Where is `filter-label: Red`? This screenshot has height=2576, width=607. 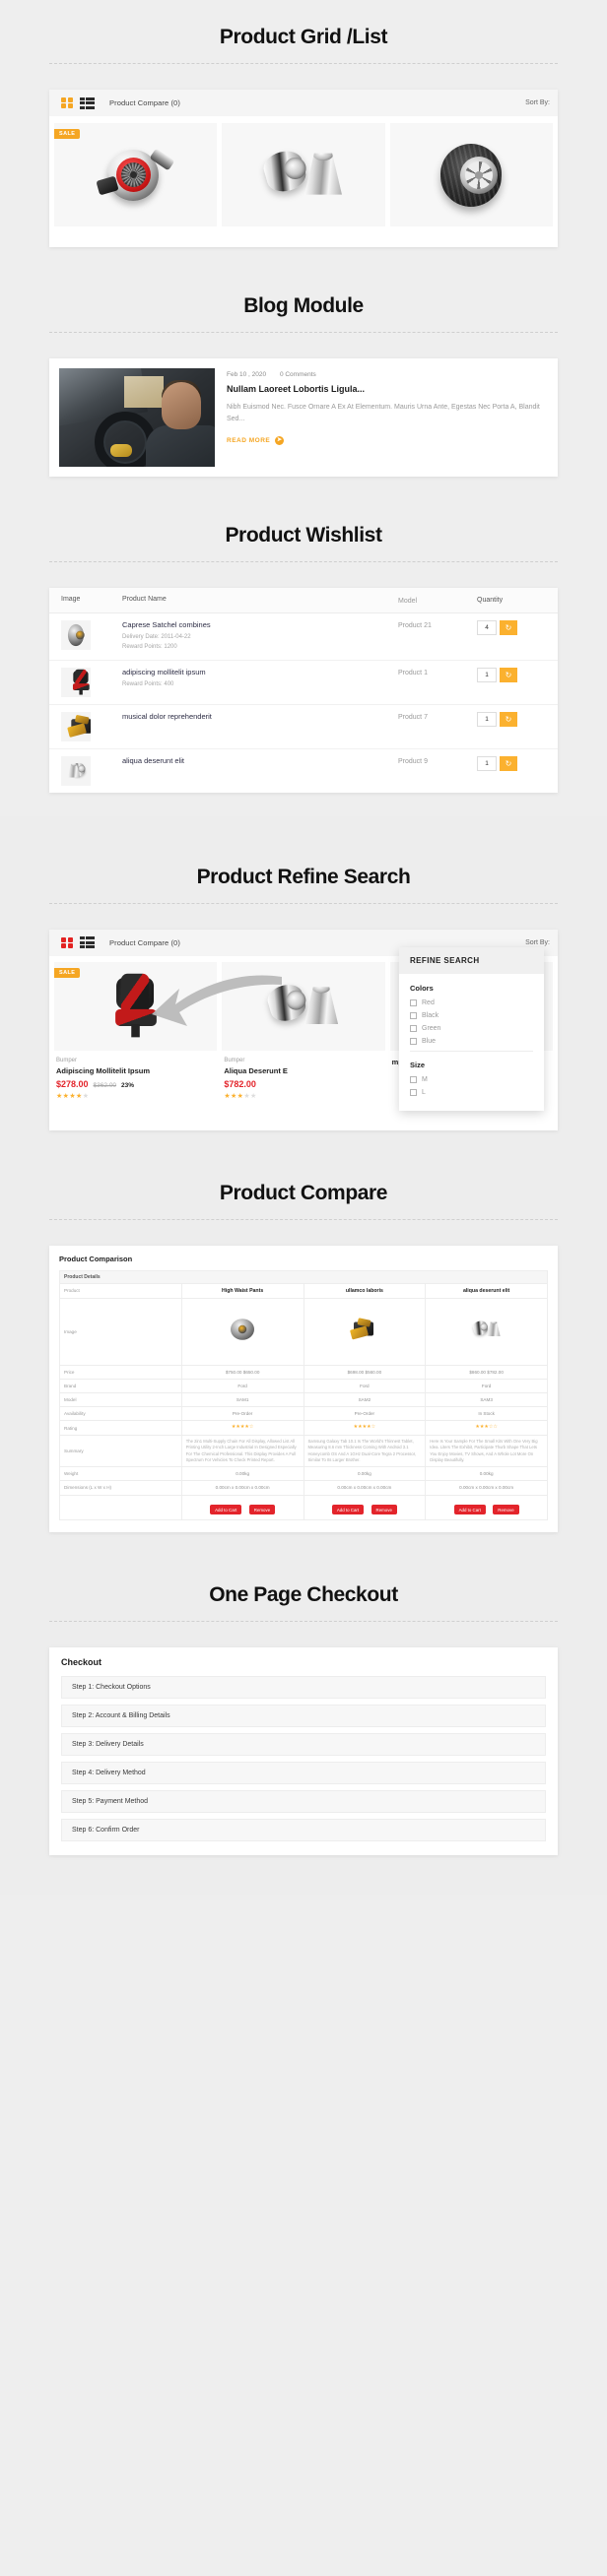
filter-label: Red is located at coordinates (428, 1002).